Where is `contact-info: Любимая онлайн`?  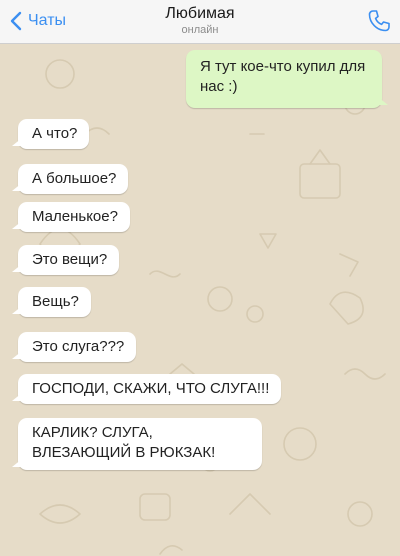 contact-info: Любимая онлайн is located at coordinates (200, 20).